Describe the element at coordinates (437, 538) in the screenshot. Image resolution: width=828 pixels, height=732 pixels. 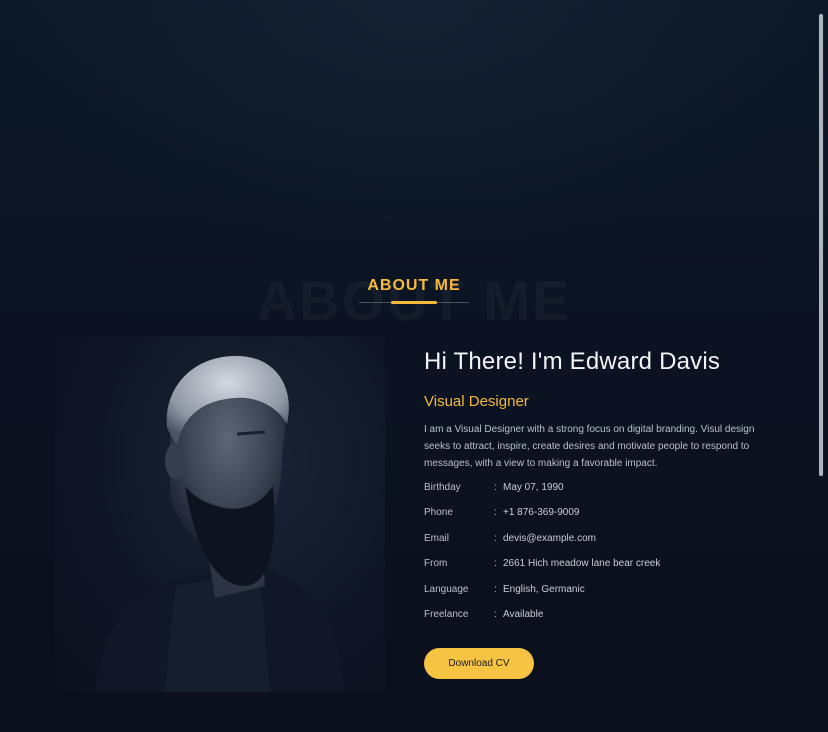
I see `detail-label: Email` at that location.